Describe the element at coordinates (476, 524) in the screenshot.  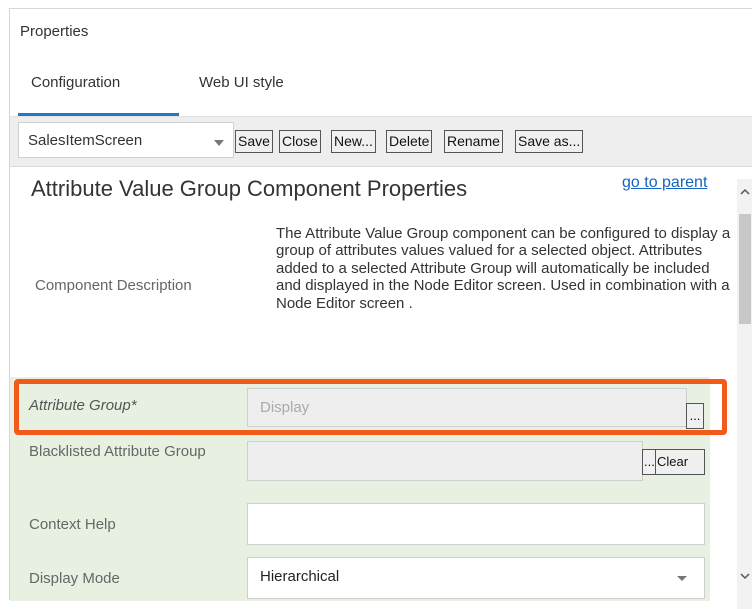
I see `context-help-input` at that location.